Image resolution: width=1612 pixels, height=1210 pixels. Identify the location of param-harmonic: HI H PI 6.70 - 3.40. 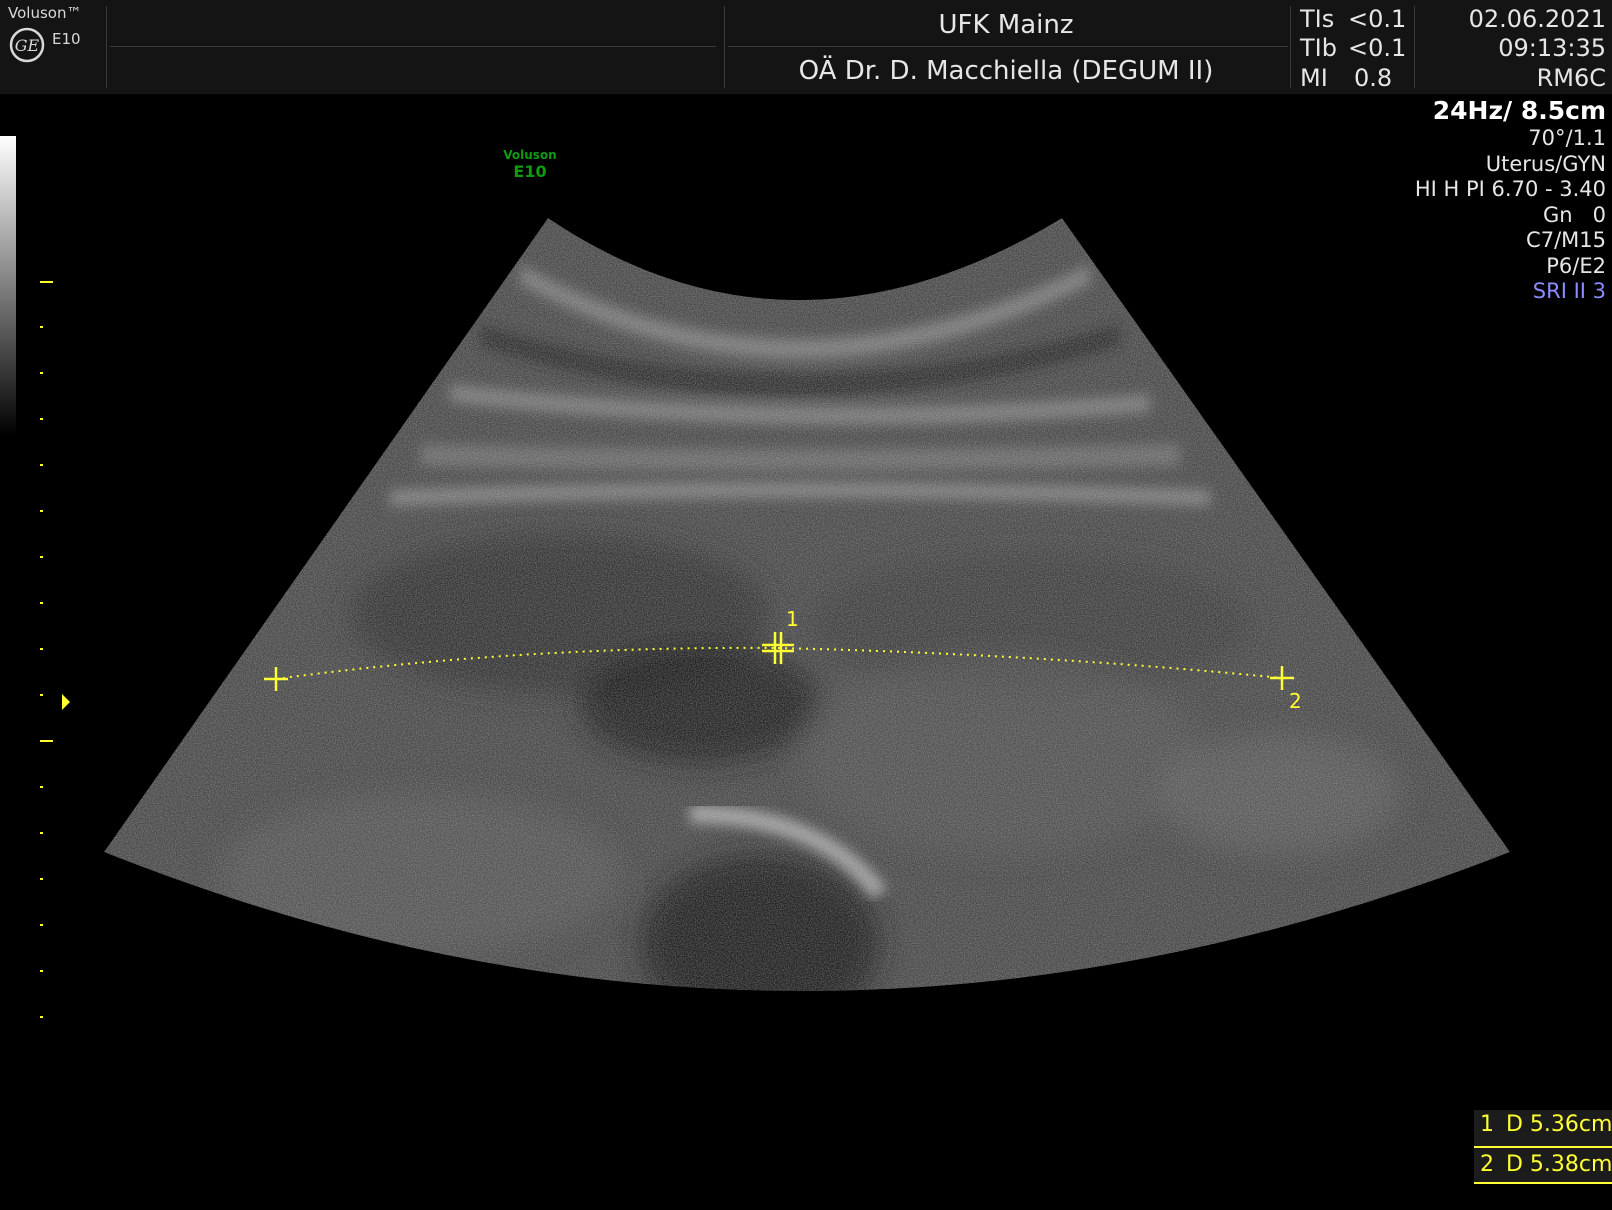
(1510, 189).